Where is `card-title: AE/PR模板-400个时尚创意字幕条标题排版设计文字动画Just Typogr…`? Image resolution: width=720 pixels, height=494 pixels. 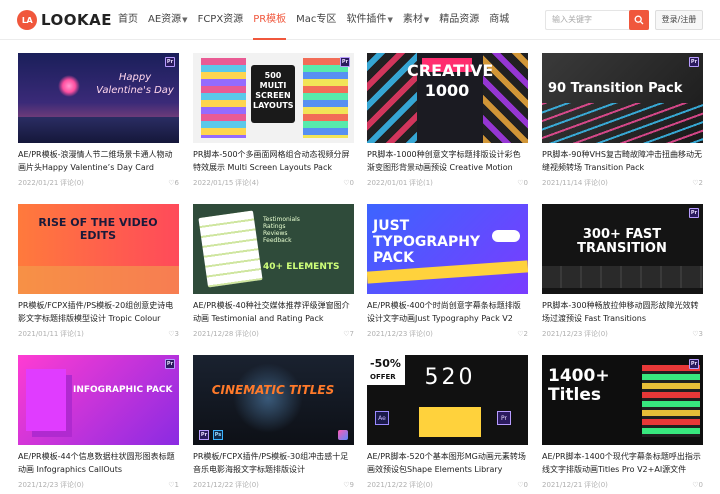 card-title: AE/PR模板-400个时尚创意字幕条标题排版设计文字动画Just Typogr… is located at coordinates (447, 312).